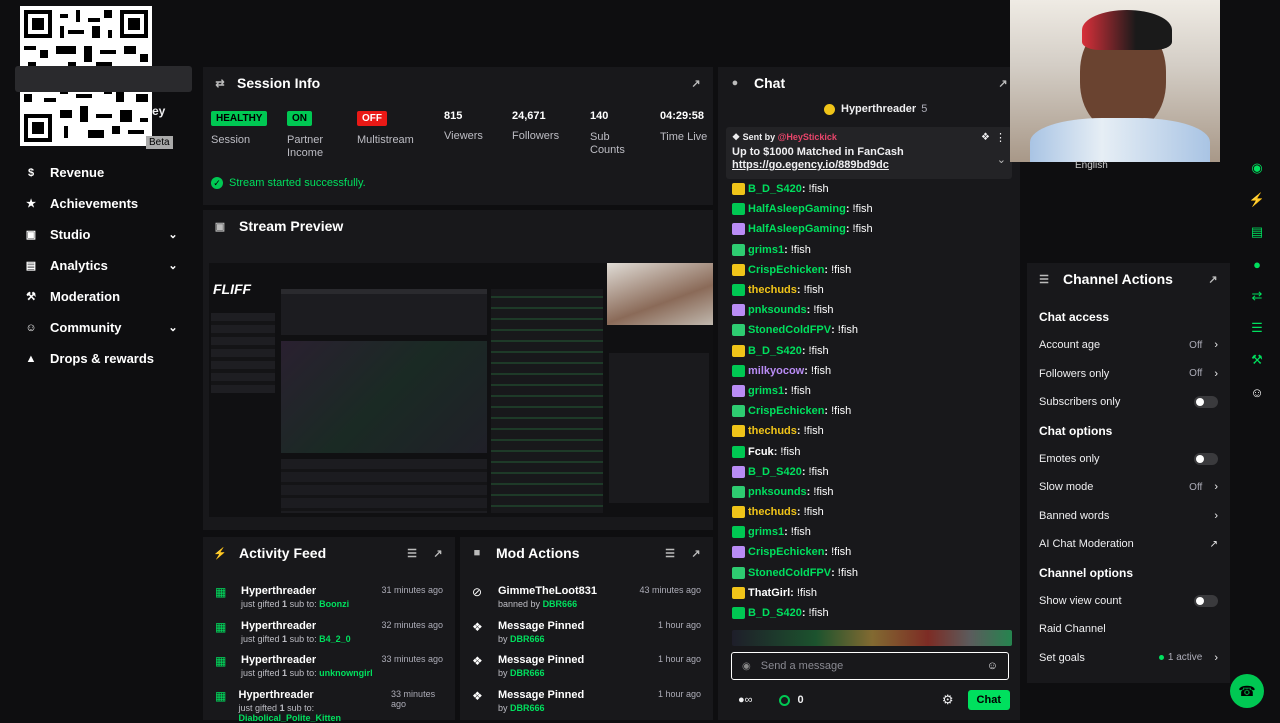 The width and height of the screenshot is (1280, 723). Describe the element at coordinates (384, 397) in the screenshot. I see `preview-inner-stream` at that location.